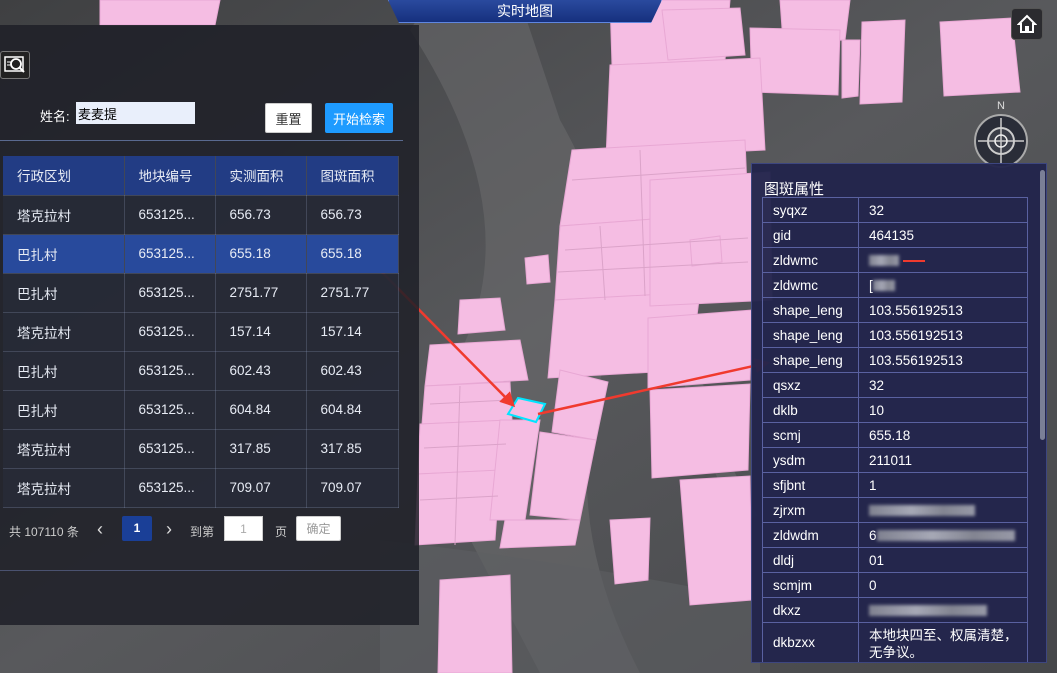 The width and height of the screenshot is (1057, 673). Describe the element at coordinates (352, 371) in the screenshot. I see `cell-map-area: 602.43` at that location.